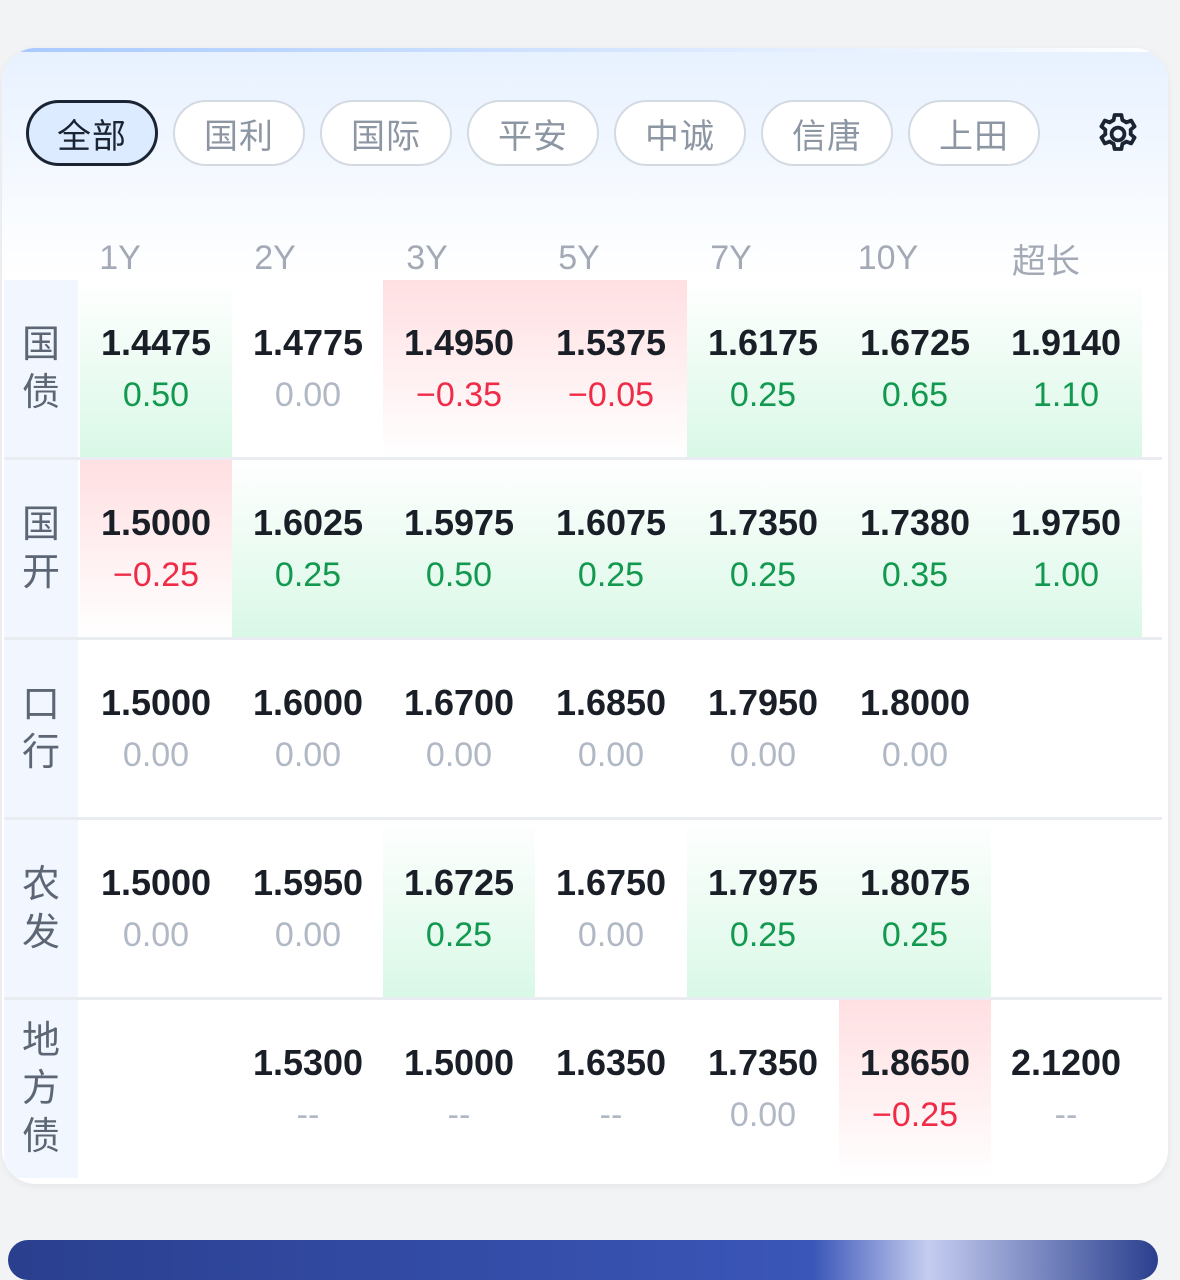 The height and width of the screenshot is (1280, 1180). I want to click on yield-cell: 1.6075 0.25, so click(611, 549).